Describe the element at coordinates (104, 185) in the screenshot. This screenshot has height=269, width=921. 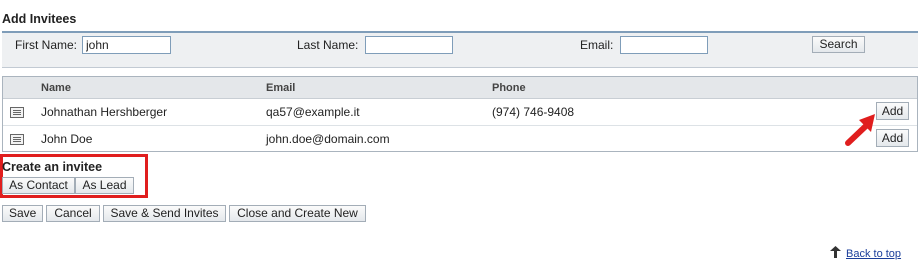
I see `as-lead-button: As Lead` at that location.